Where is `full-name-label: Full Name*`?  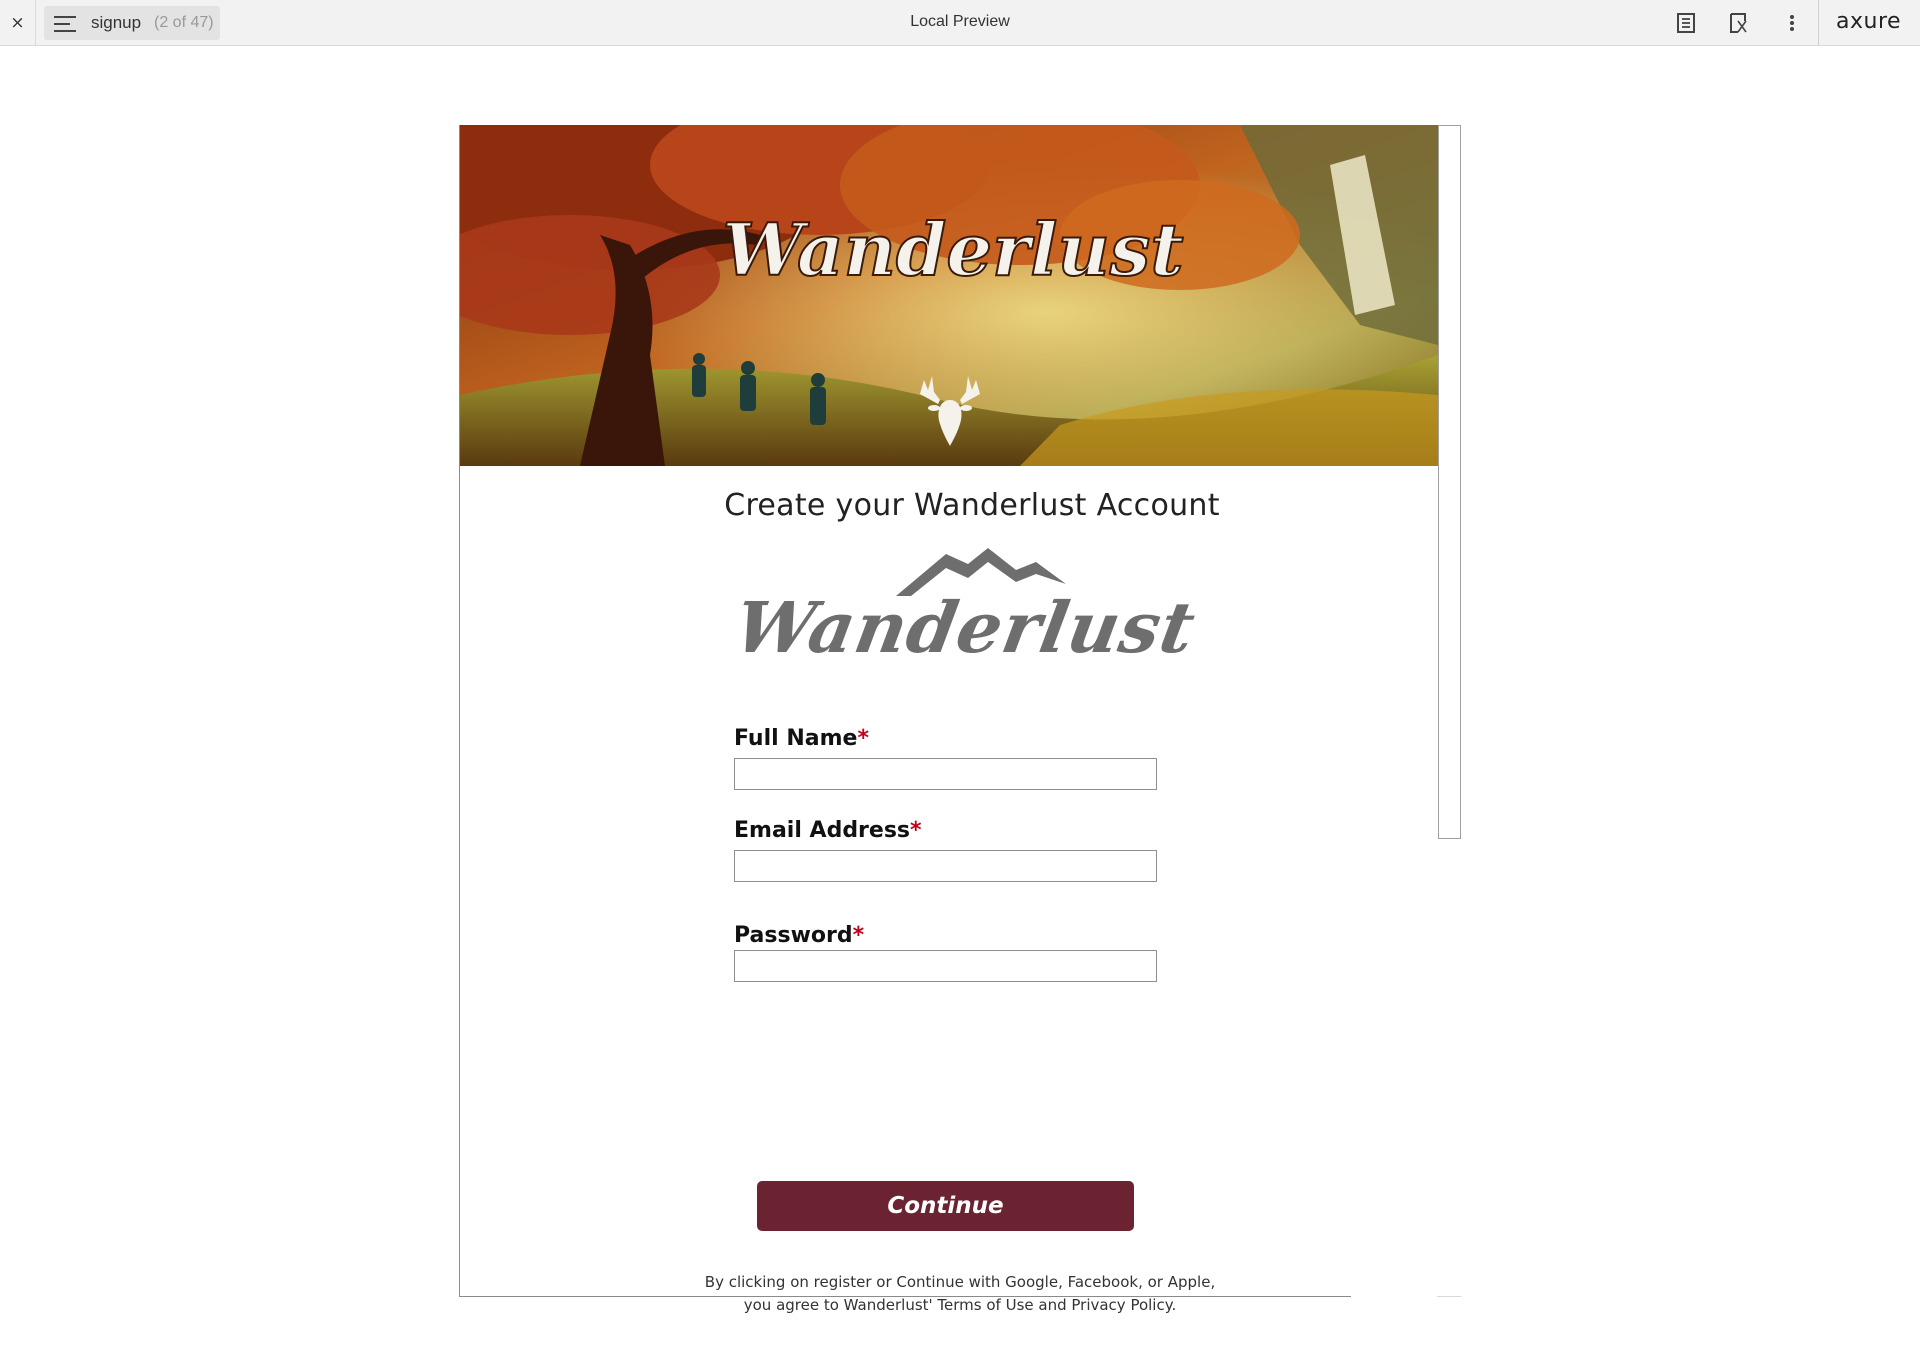
full-name-label: Full Name* is located at coordinates (801, 738).